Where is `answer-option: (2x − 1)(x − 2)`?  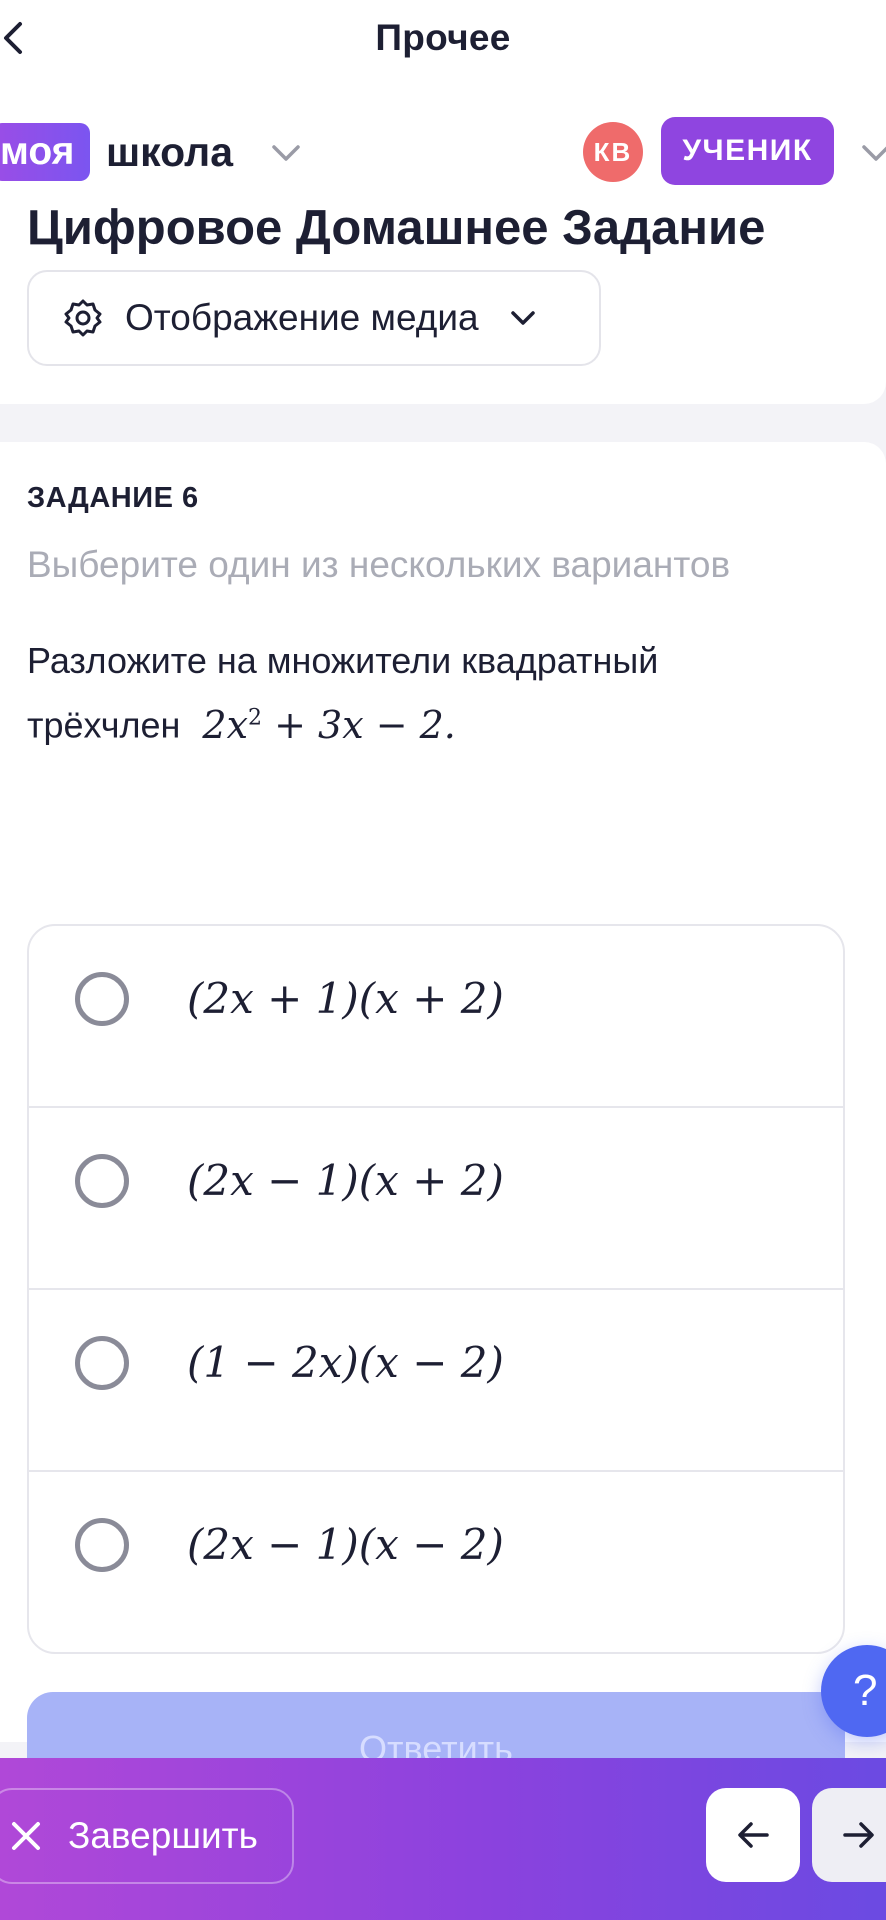
answer-option: (2x − 1)(x − 2) is located at coordinates (436, 1562).